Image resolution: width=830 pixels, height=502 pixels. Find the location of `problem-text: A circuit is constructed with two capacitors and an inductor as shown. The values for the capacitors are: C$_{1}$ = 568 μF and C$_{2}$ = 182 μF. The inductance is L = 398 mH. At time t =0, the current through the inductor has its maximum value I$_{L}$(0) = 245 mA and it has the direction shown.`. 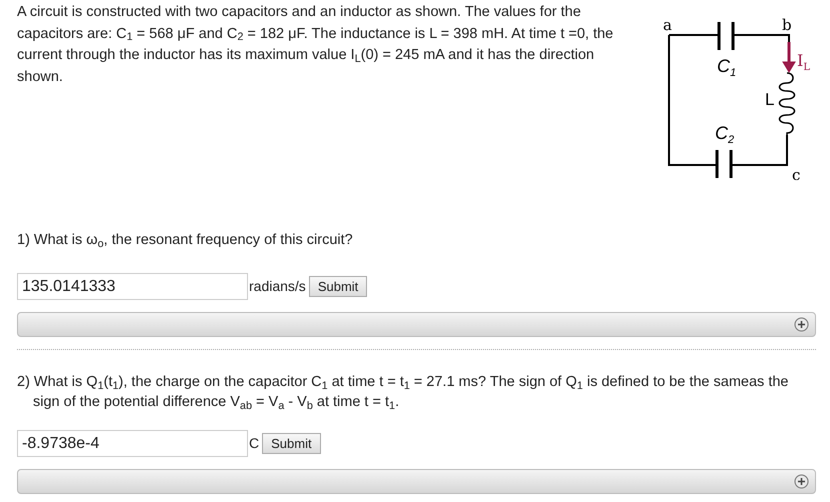

problem-text: A circuit is constructed with two capacitors and an inductor as shown. The values for the capacitors are: C$_{1}$ = 568 μF and C$_{2}$ = 182 μF. The inductance is L = 398 mH. At time t =0, the current through the inductor has its maximum value I$_{L}$(0) = 245 mA and it has the direction shown. is located at coordinates (315, 44).